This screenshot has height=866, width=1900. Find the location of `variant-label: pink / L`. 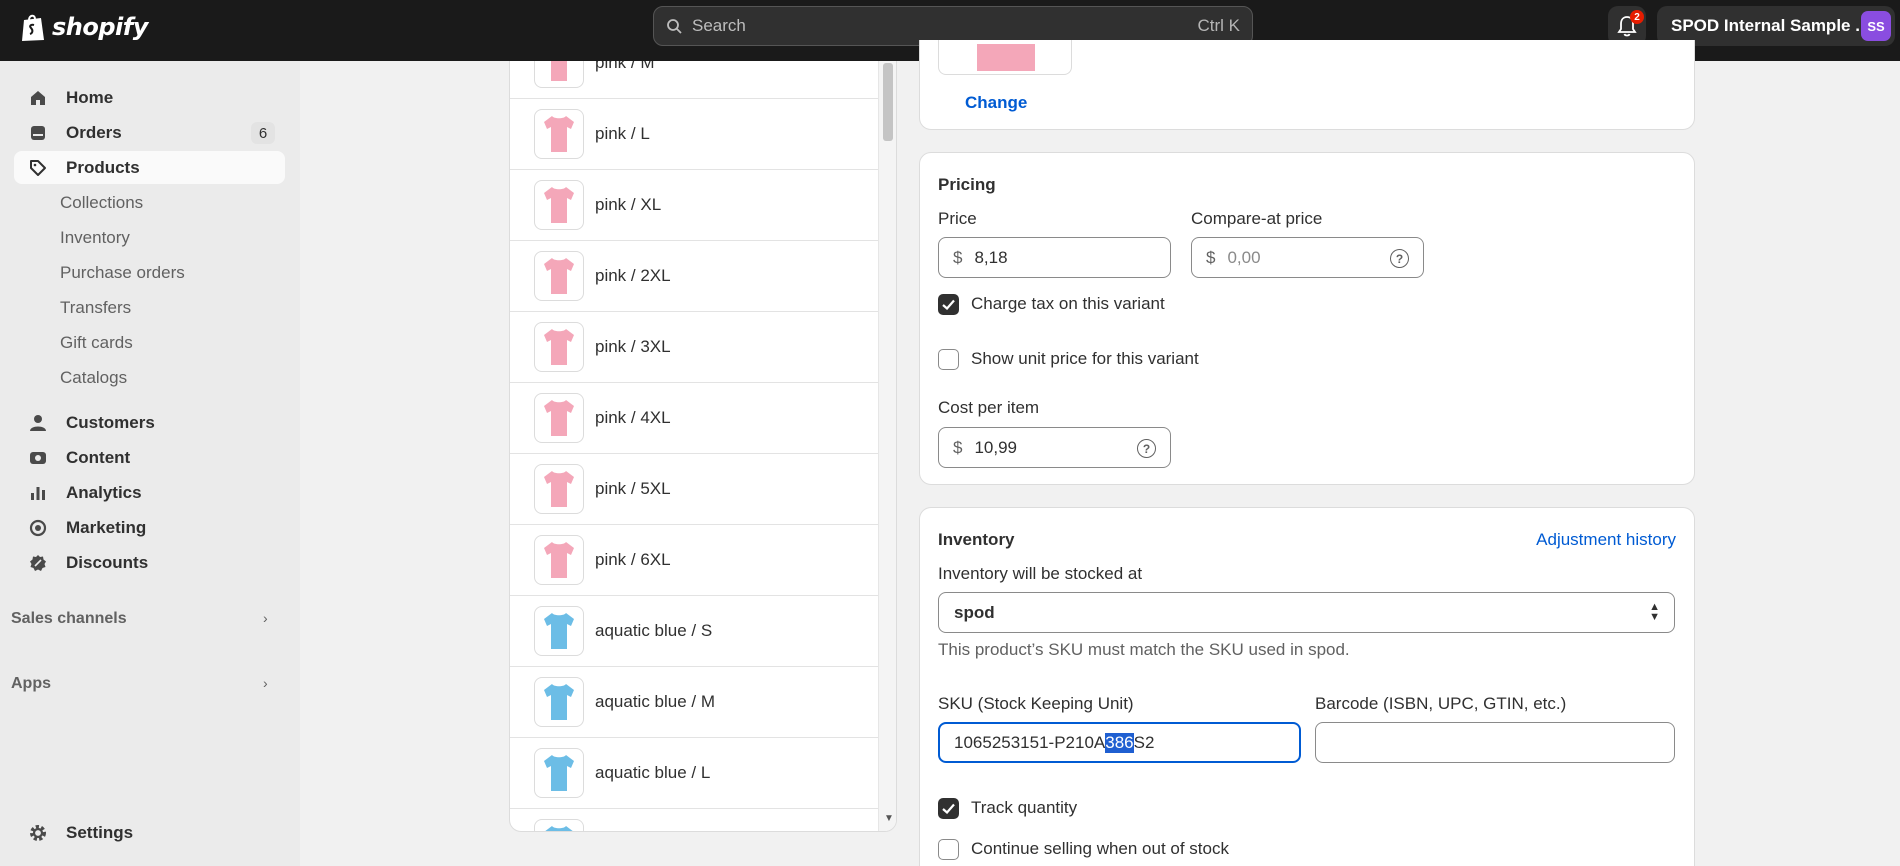

variant-label: pink / L is located at coordinates (622, 133).